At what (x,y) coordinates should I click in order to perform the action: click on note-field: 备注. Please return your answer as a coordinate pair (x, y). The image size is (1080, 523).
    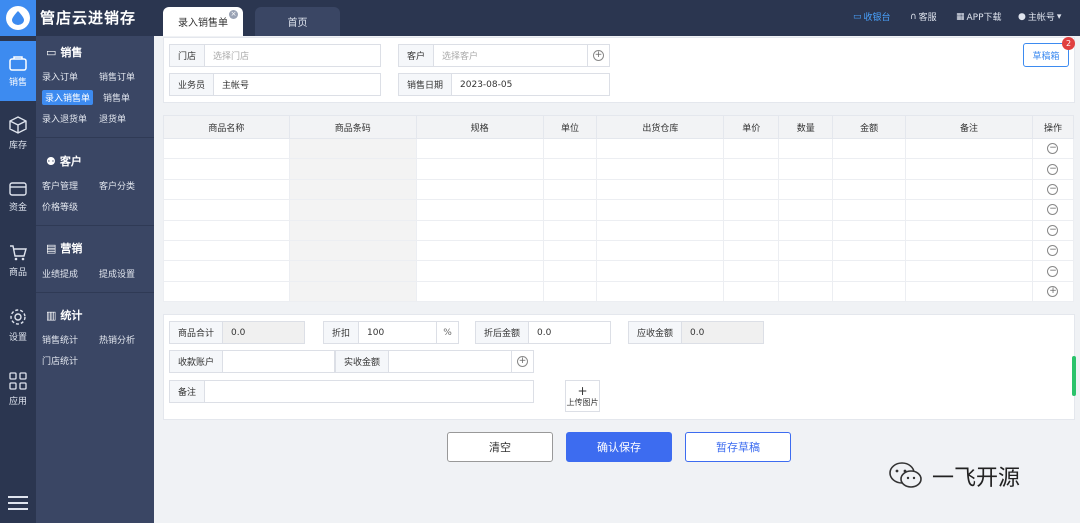
    Looking at the image, I should click on (351, 391).